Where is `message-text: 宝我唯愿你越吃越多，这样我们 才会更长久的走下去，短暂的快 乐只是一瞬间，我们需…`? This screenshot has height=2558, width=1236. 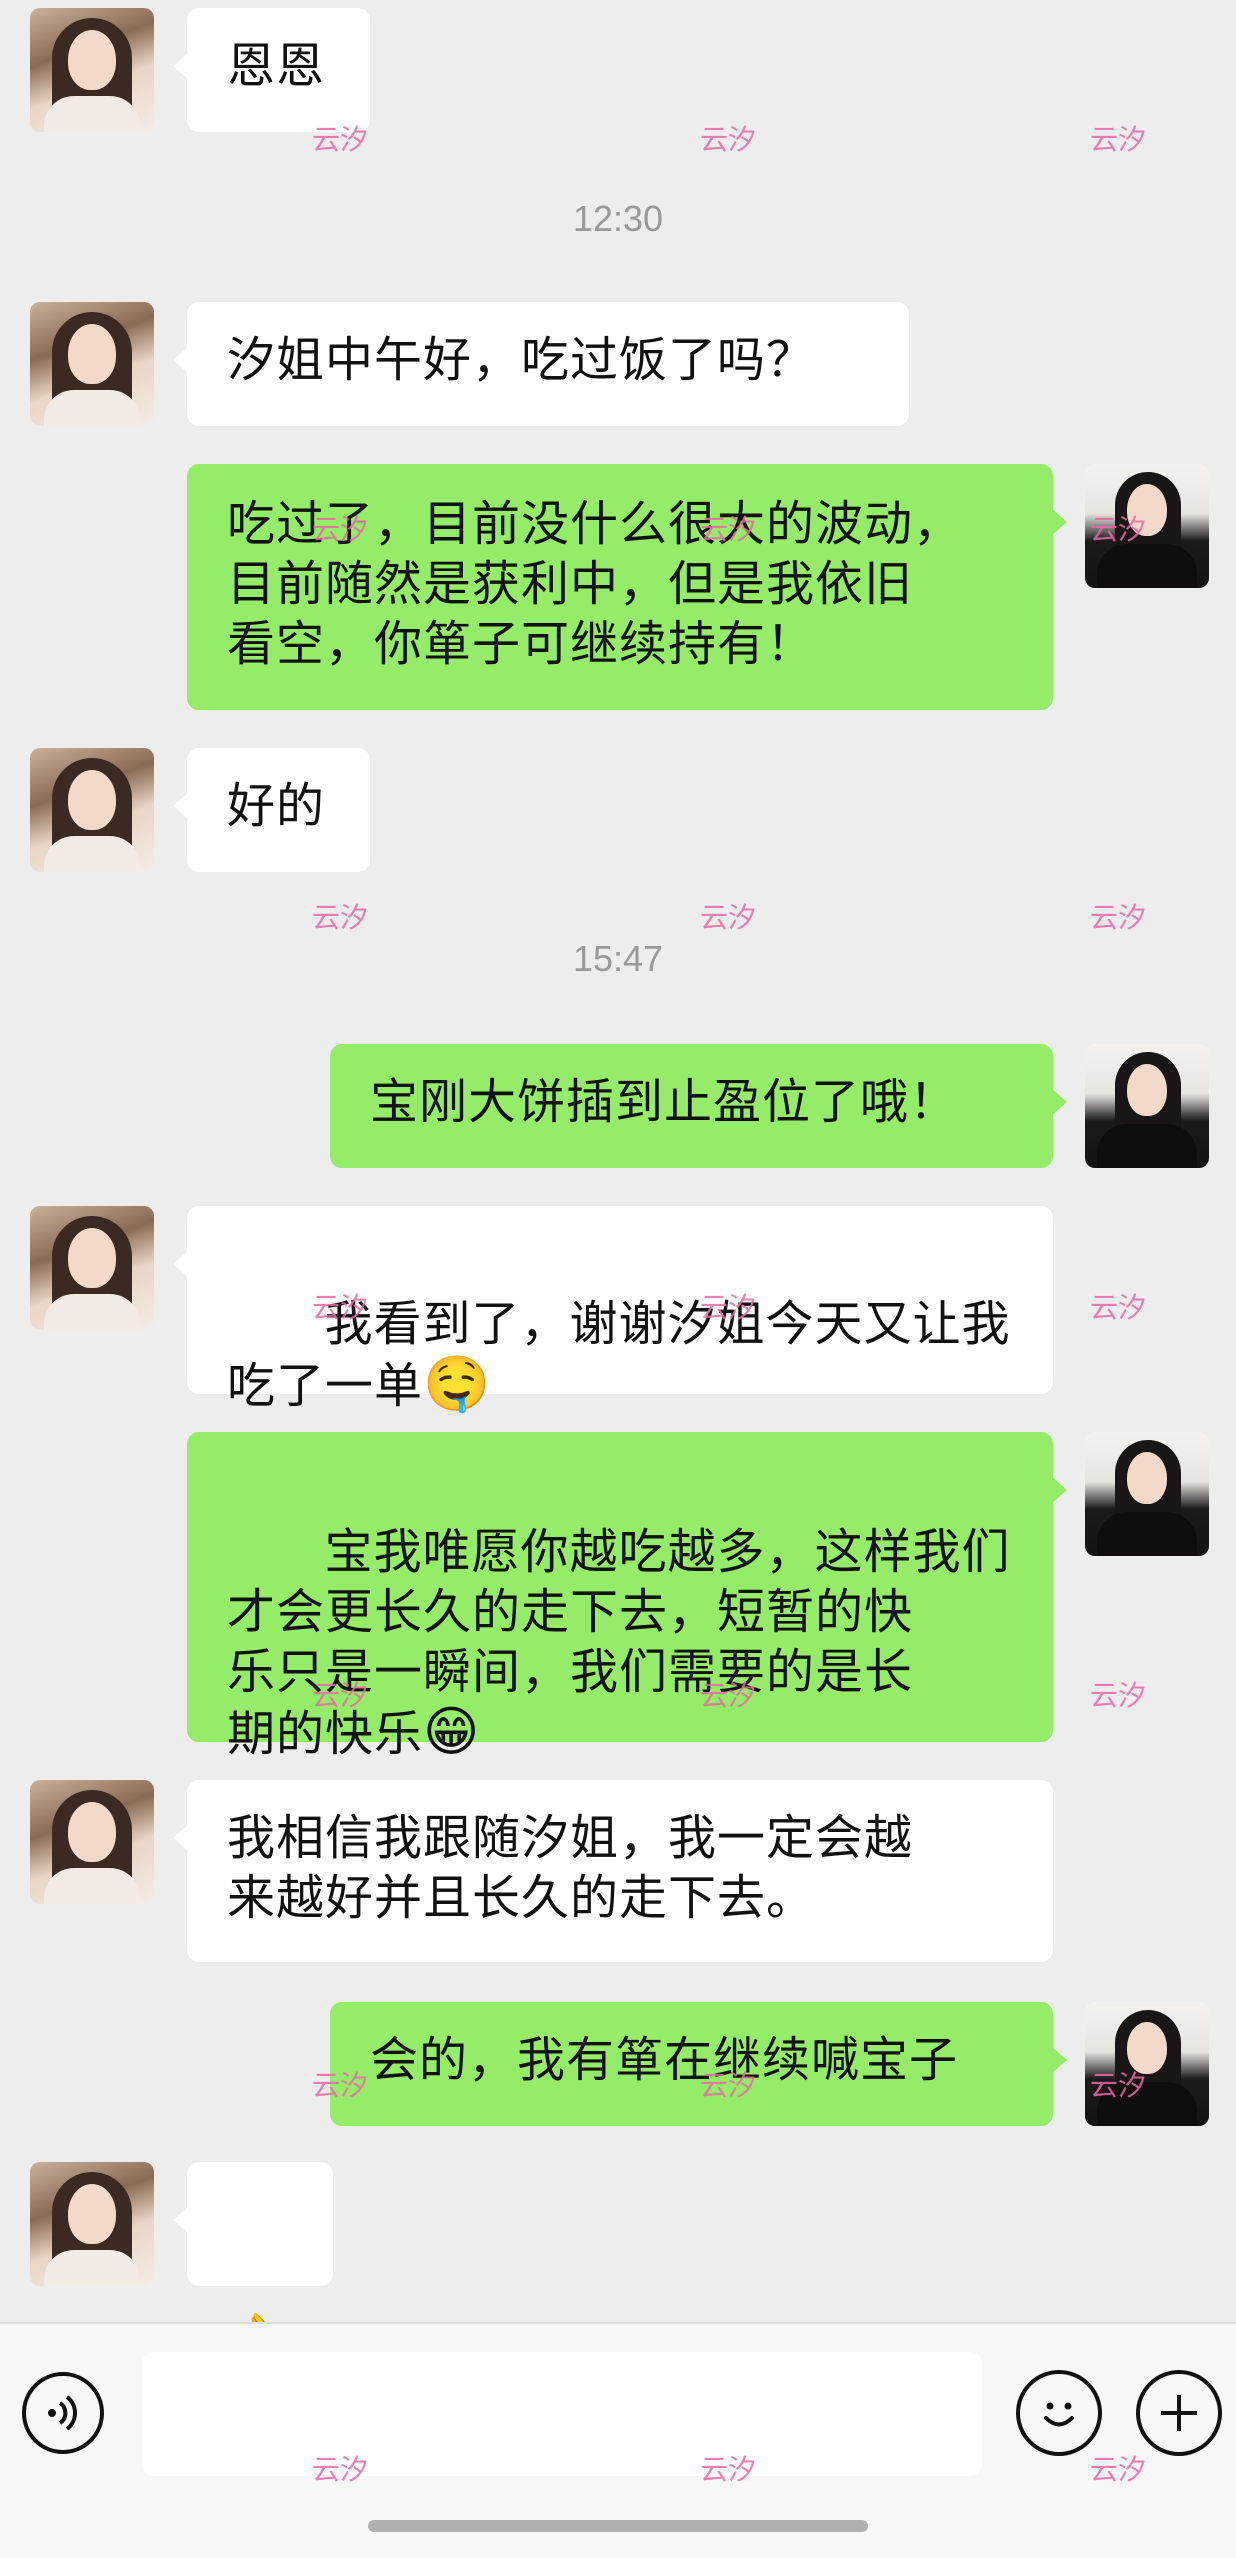 message-text: 宝我唯愿你越吃越多，这样我们 才会更长久的走下去，短暂的快 乐只是一瞬间，我们需… is located at coordinates (619, 1643).